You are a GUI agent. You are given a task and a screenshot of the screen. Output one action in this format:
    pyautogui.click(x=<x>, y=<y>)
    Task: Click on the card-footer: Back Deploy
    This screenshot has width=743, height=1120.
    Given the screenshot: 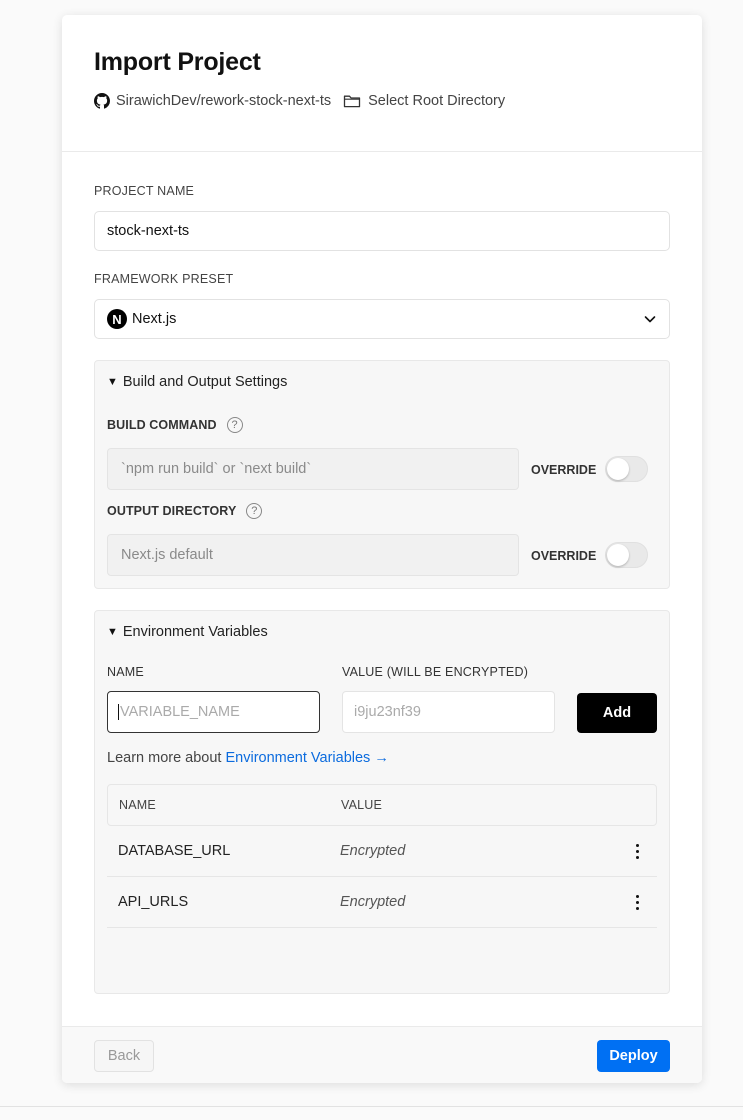 What is the action you would take?
    pyautogui.click(x=382, y=1054)
    